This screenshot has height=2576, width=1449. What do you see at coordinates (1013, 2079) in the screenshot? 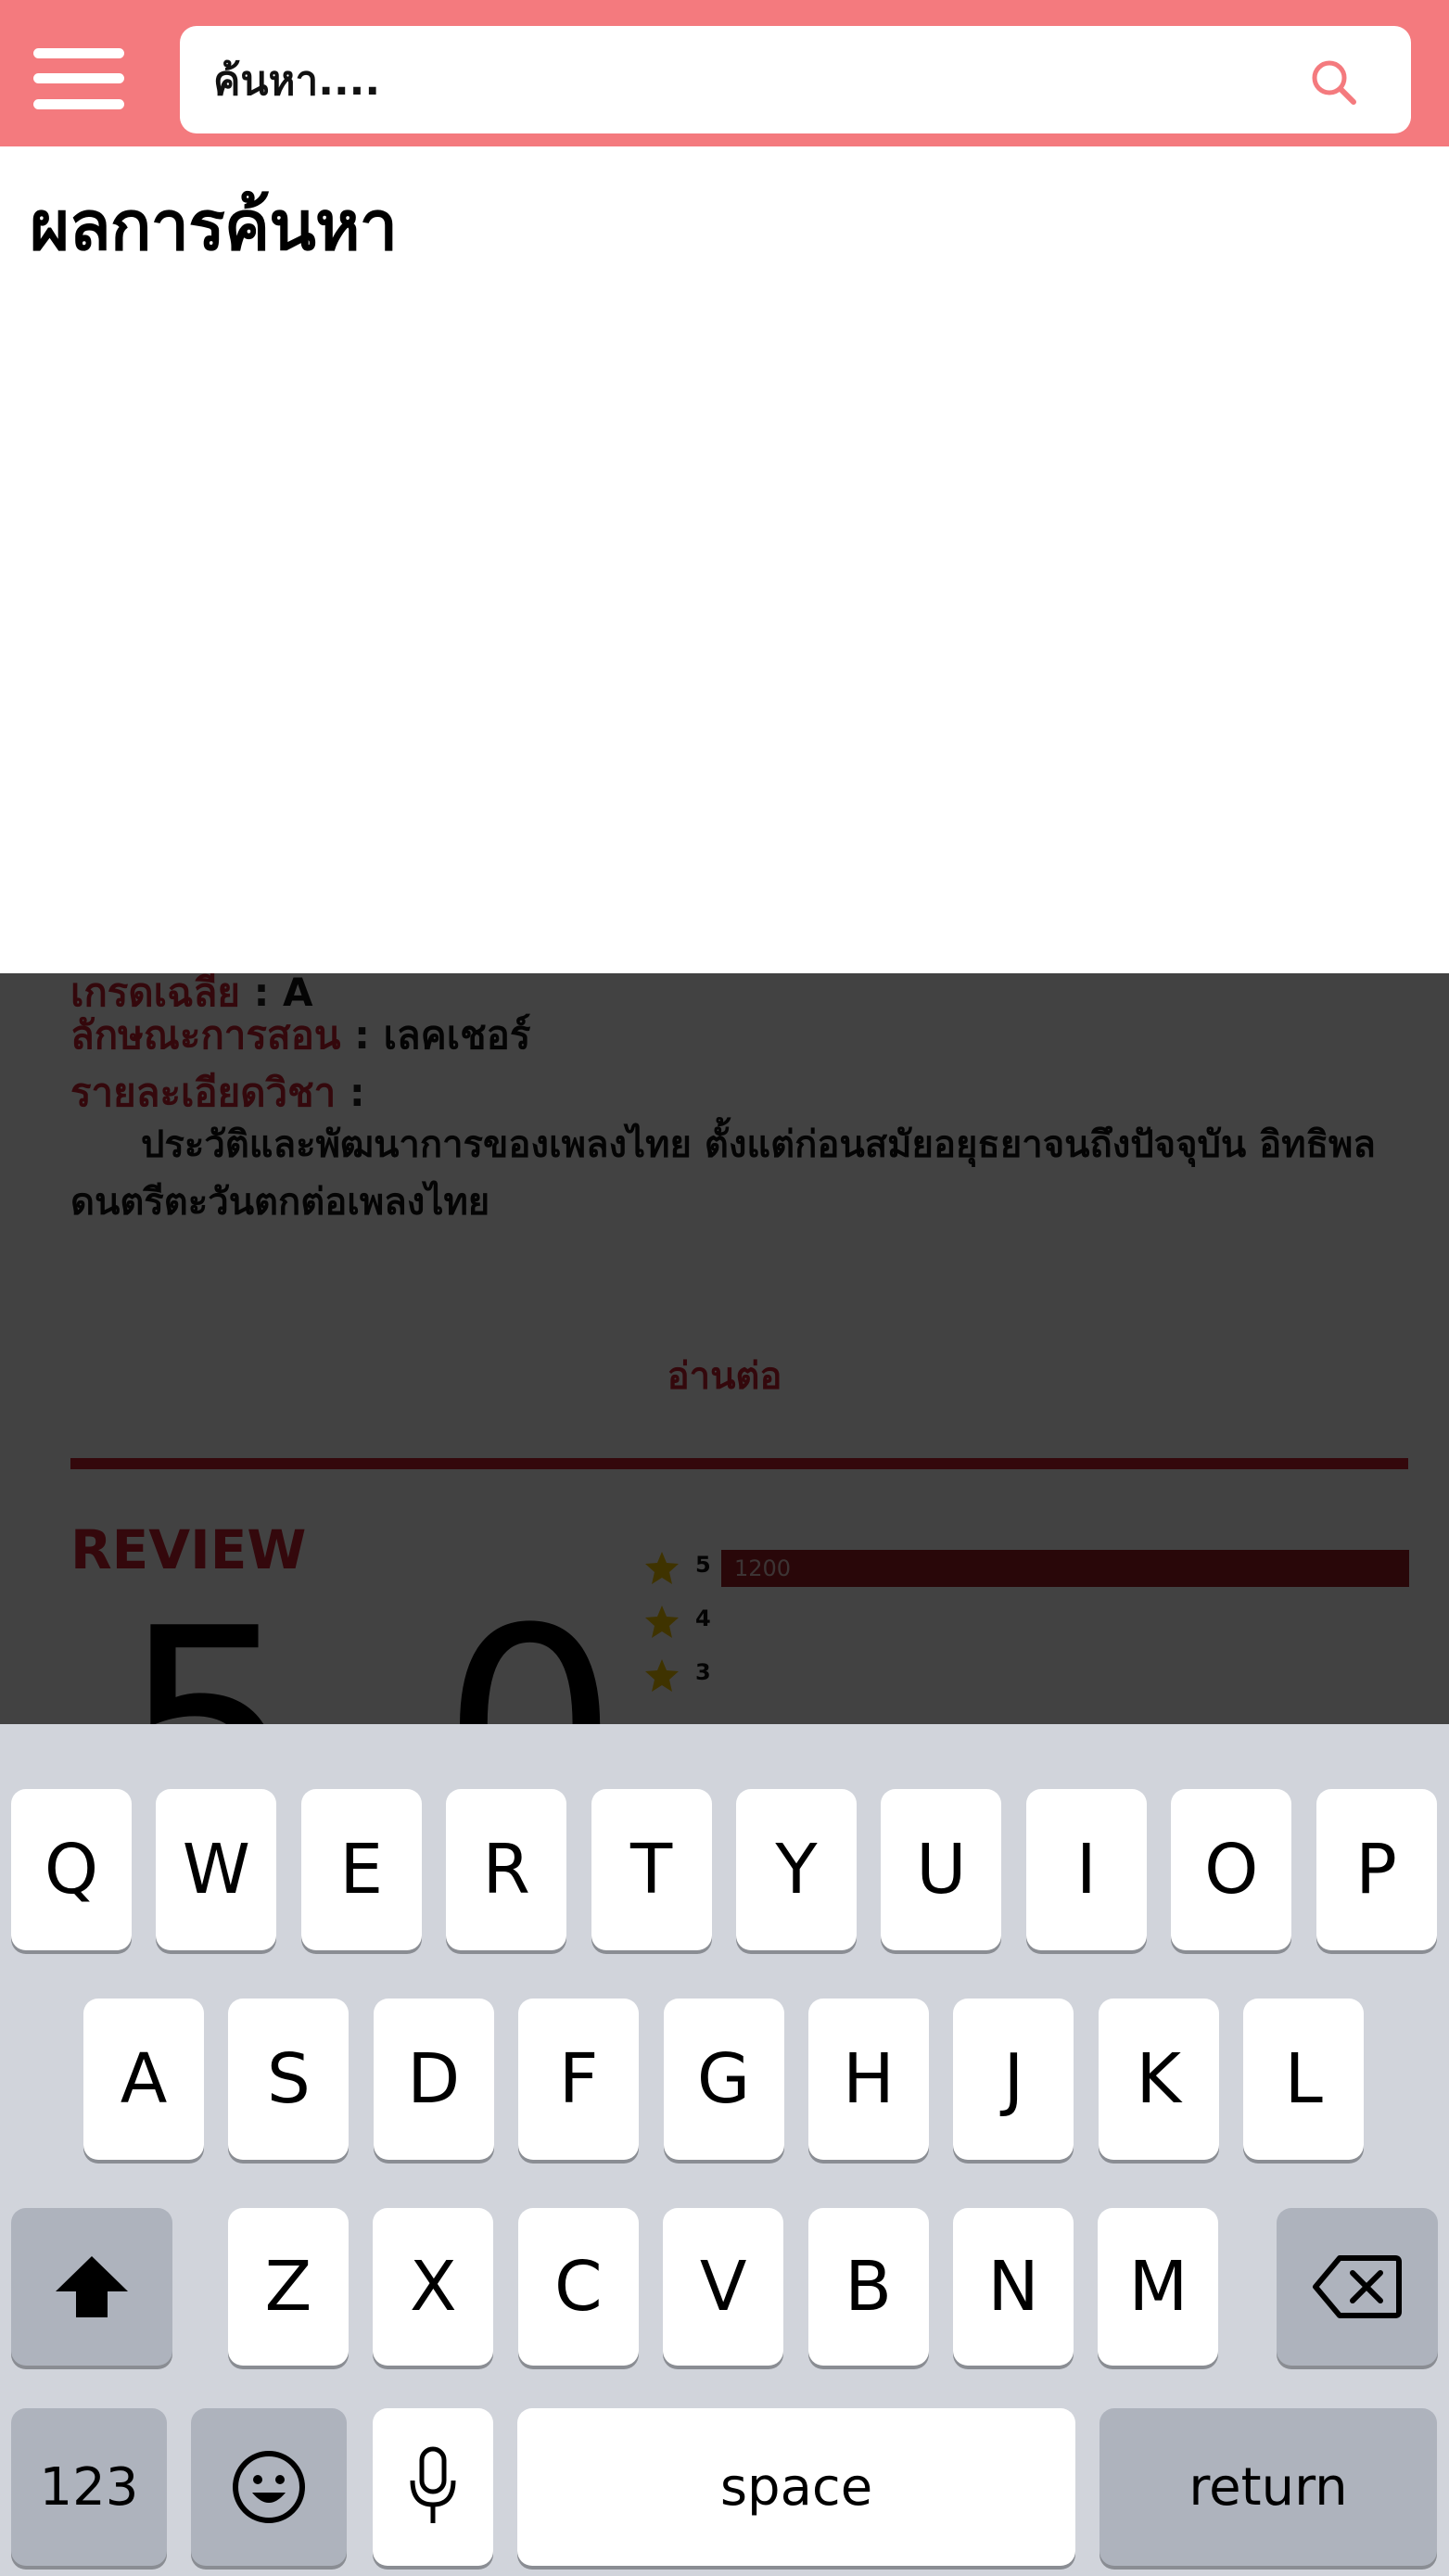
I see `key-j: J` at bounding box center [1013, 2079].